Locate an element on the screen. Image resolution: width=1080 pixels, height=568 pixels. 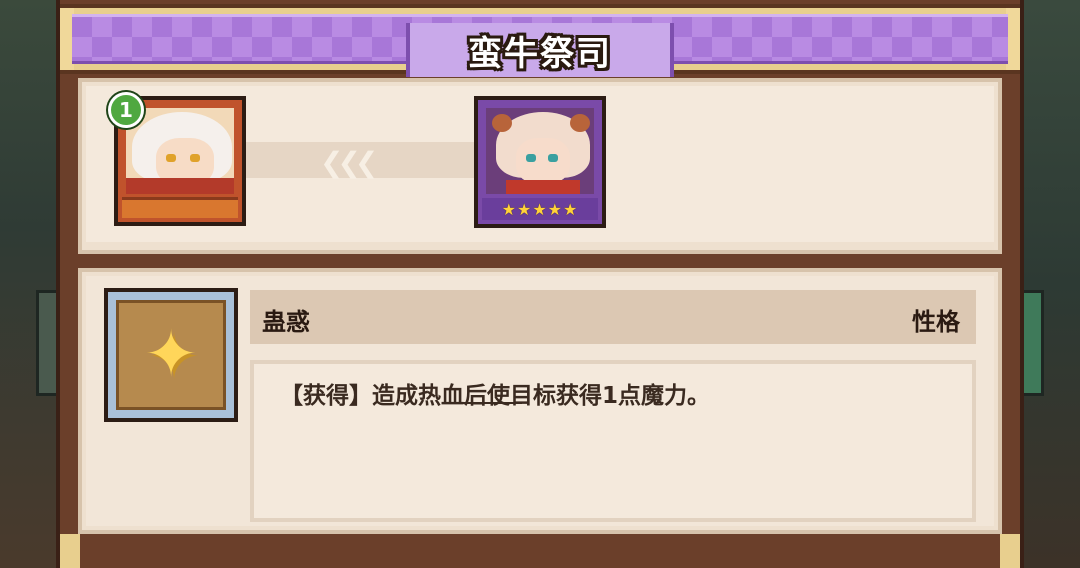
rarity-stars: ★★★★★ is located at coordinates (540, 209).